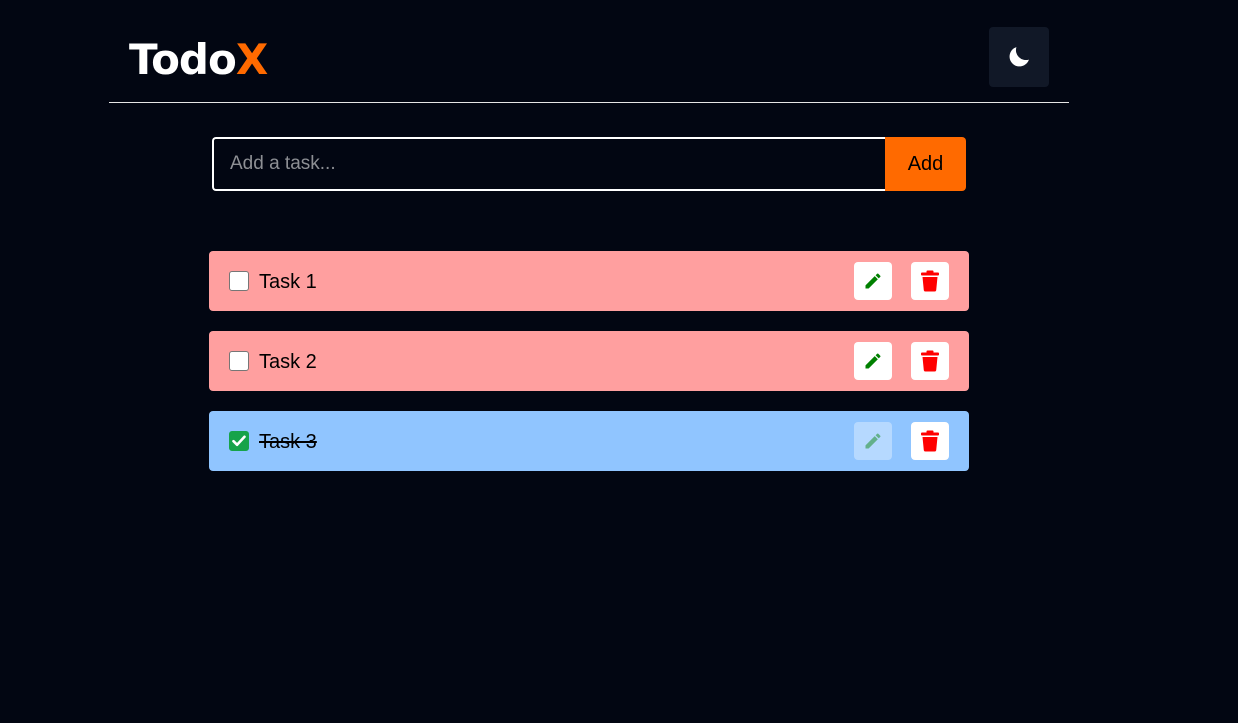  What do you see at coordinates (589, 51) in the screenshot?
I see `app-header: TodoX` at bounding box center [589, 51].